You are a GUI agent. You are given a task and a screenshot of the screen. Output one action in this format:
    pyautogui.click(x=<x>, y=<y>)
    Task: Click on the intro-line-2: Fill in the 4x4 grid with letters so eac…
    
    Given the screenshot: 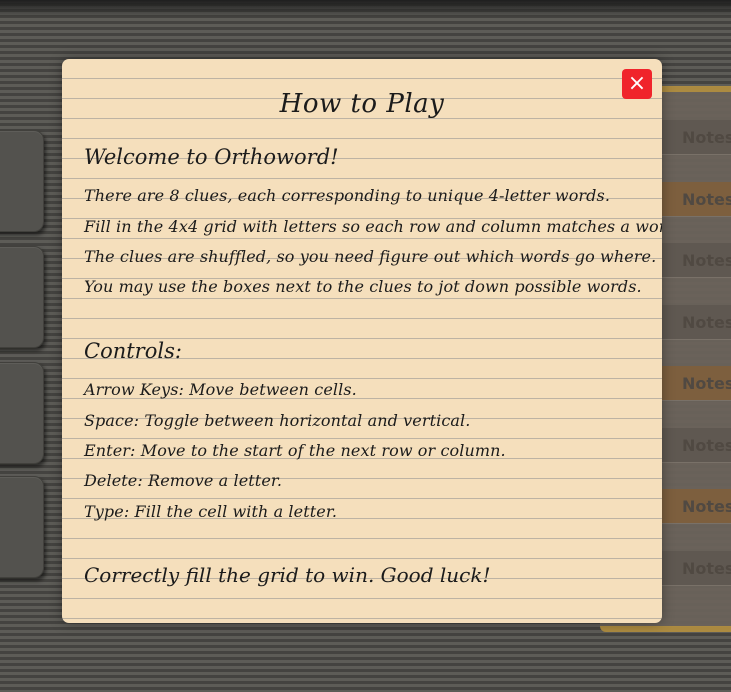 What is the action you would take?
    pyautogui.click(x=373, y=226)
    